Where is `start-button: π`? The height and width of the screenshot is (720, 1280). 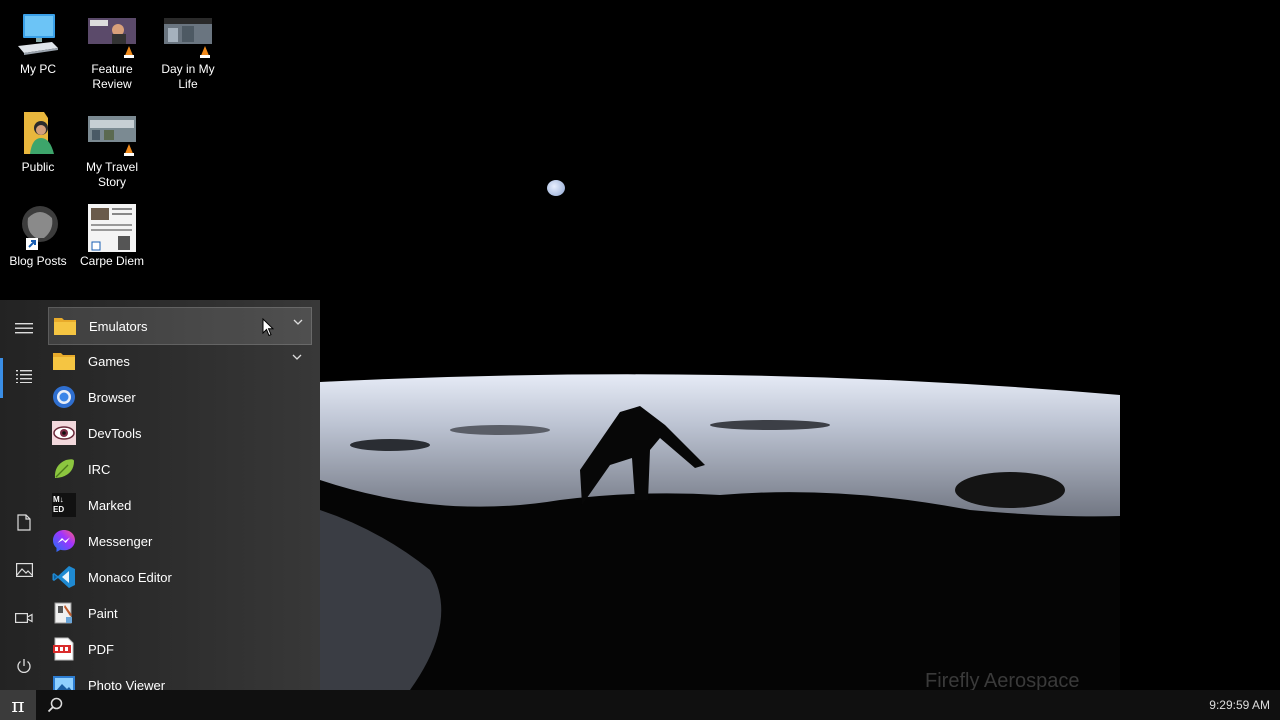
start-button: π is located at coordinates (18, 705).